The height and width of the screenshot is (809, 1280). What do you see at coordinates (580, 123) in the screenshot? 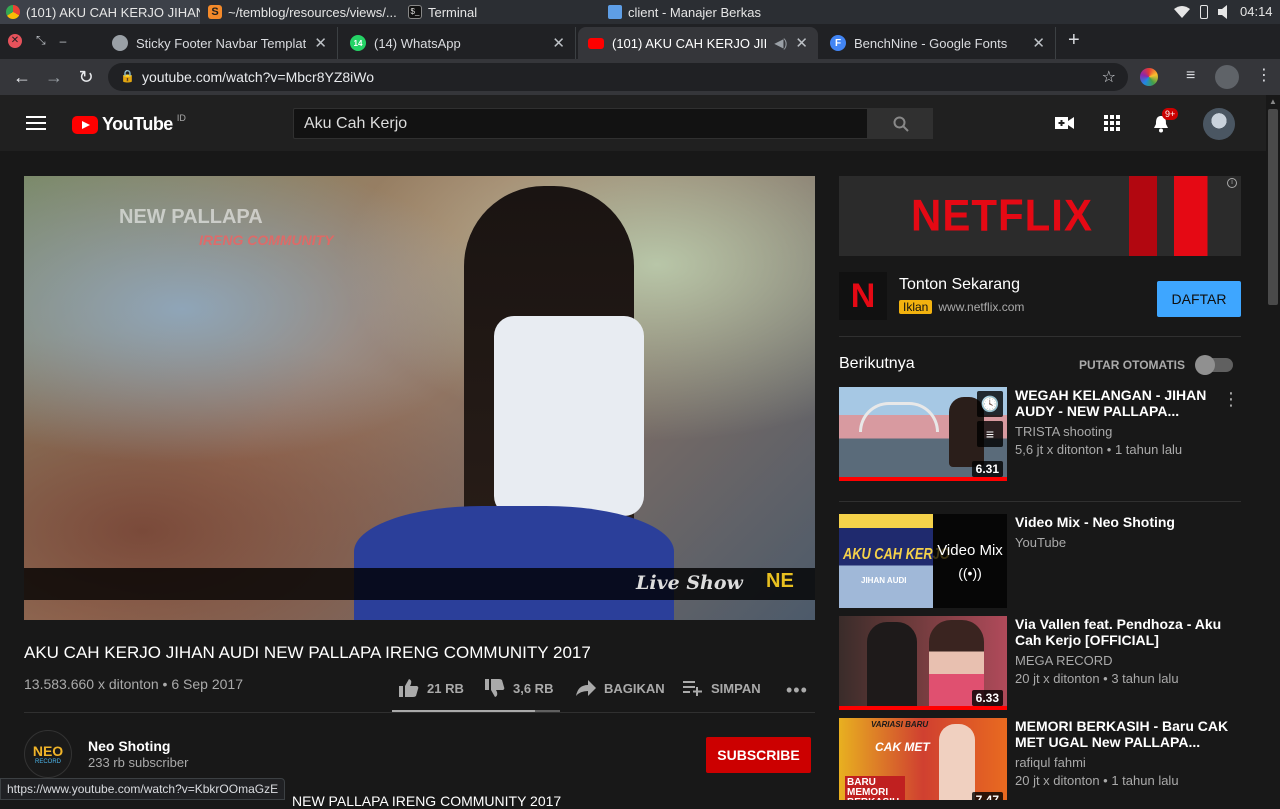
I see `search-input: Aku Cah Kerjo` at bounding box center [580, 123].